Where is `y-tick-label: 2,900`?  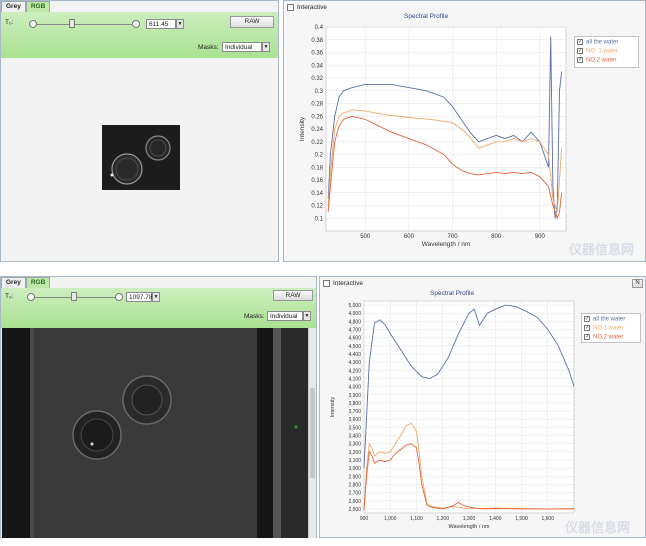 y-tick-label: 2,900 is located at coordinates (354, 477).